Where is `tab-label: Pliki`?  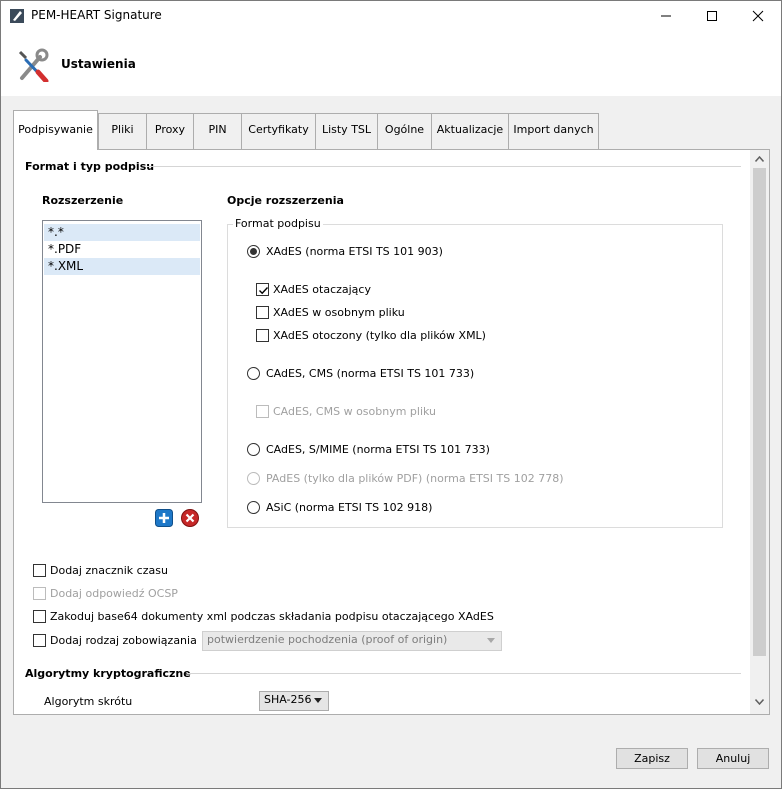 tab-label: Pliki is located at coordinates (122, 129).